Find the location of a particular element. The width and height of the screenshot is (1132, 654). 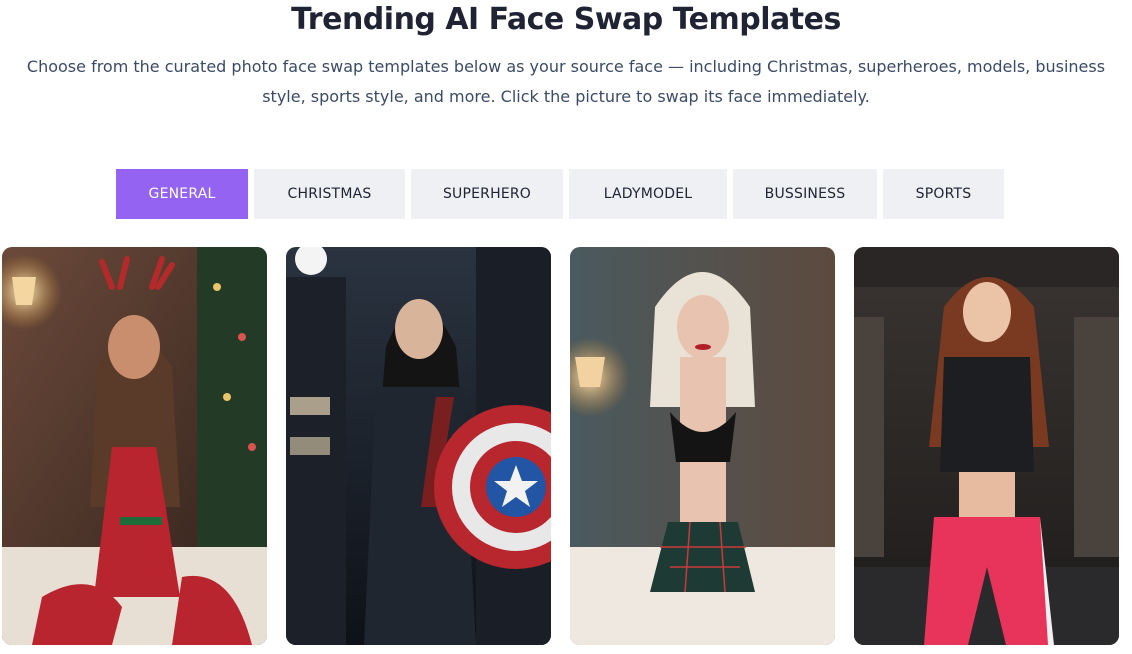

template-image-sports is located at coordinates (986, 446).